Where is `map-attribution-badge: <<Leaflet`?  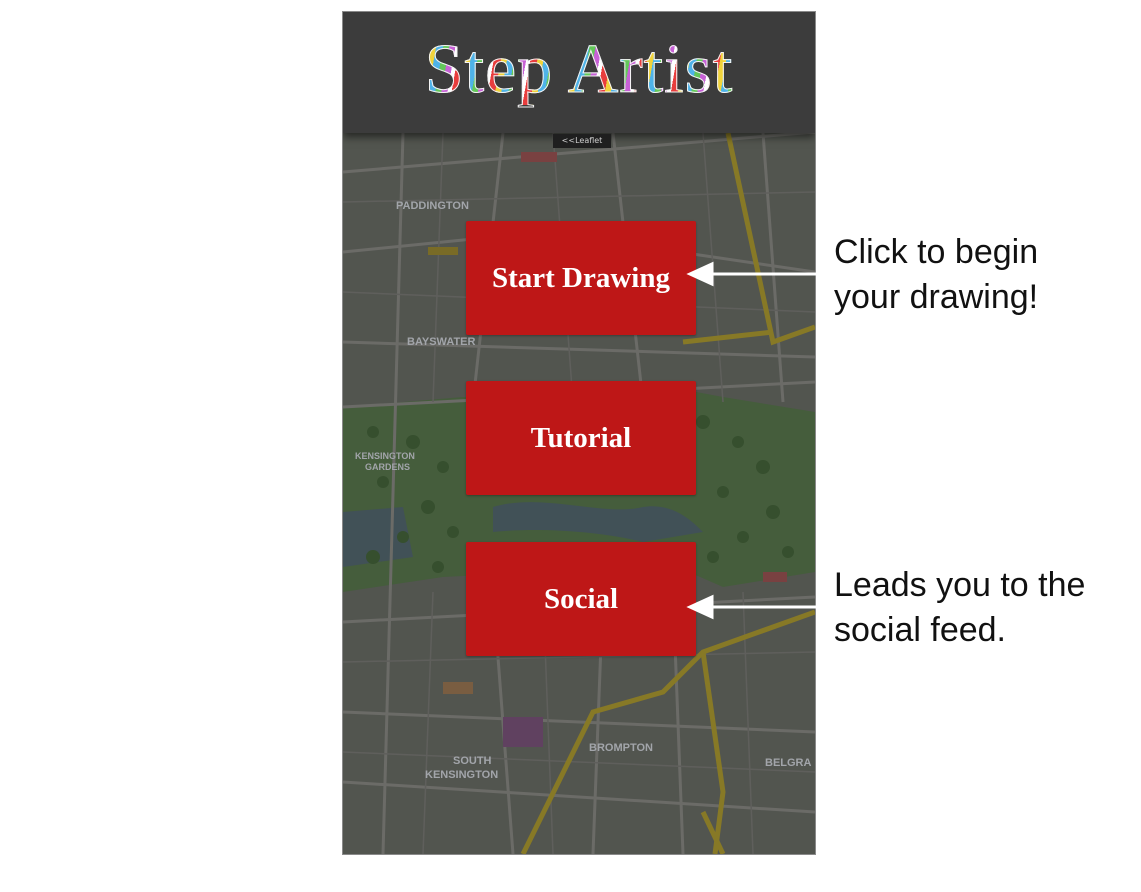
map-attribution-badge: <<Leaflet is located at coordinates (582, 141).